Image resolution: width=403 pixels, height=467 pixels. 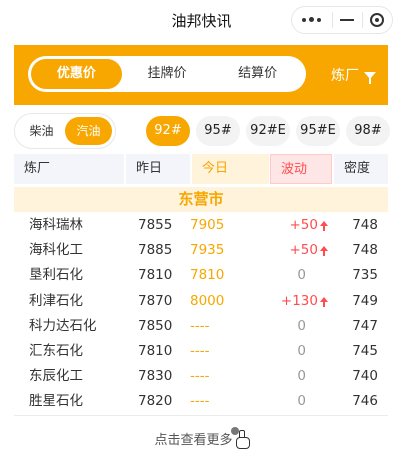 What do you see at coordinates (155, 300) in the screenshot?
I see `yesterday-price: 7870` at bounding box center [155, 300].